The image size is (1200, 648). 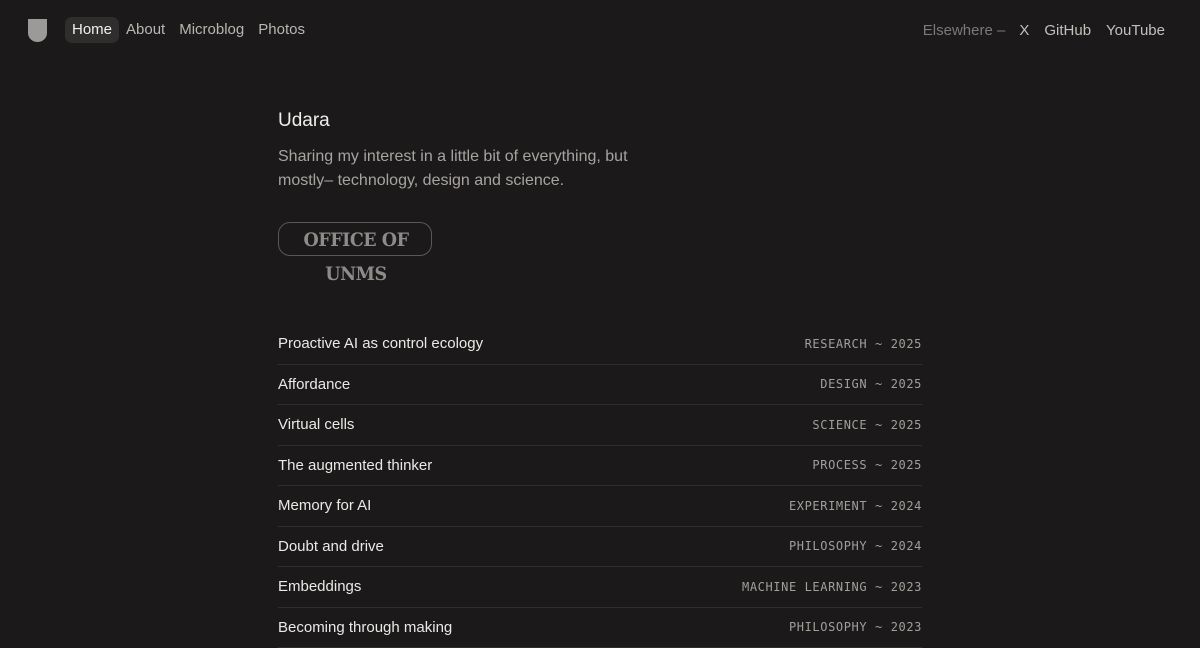 I want to click on post-title: Memory for AI, so click(x=324, y=505).